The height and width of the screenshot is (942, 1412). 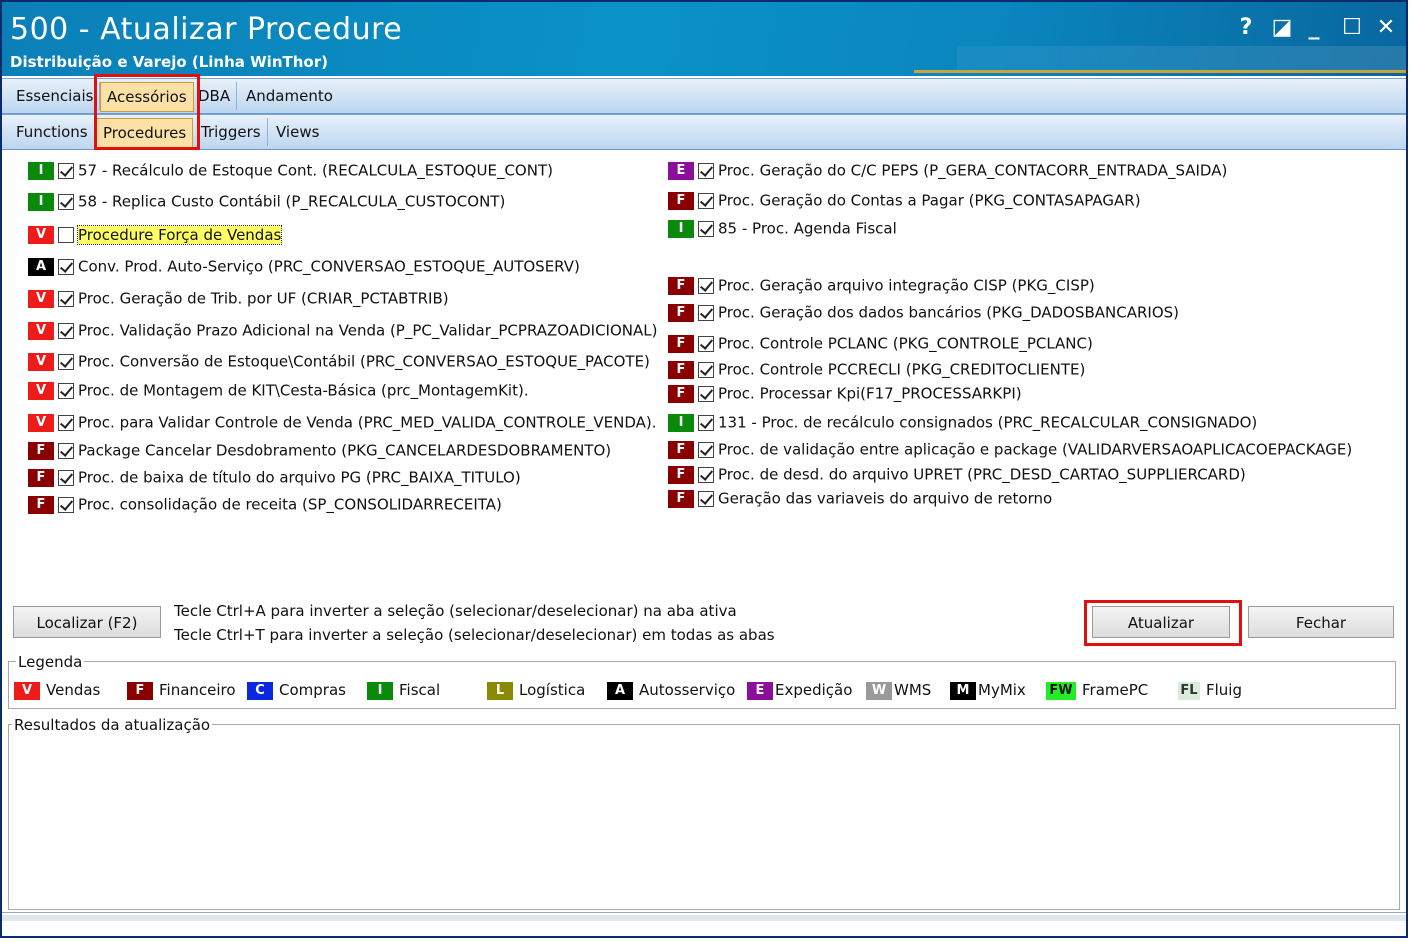 I want to click on list-item: F Proc. Processar Kpi(F17_PROCESSARKPI), so click(x=845, y=393).